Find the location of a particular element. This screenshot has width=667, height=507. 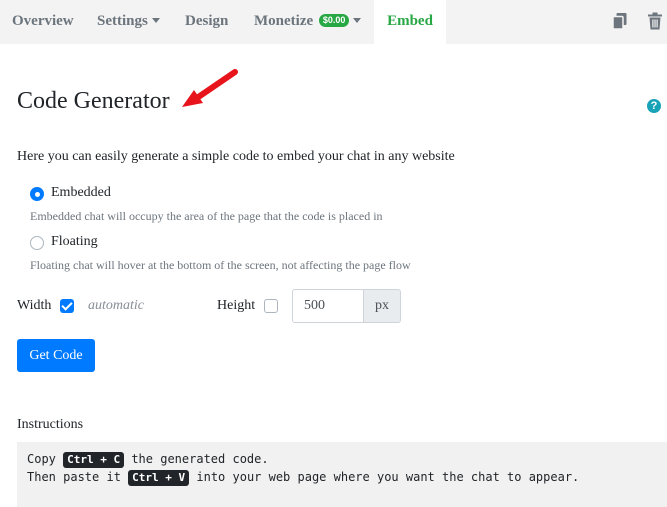

instruction-text: Then paste it is located at coordinates (78, 477).